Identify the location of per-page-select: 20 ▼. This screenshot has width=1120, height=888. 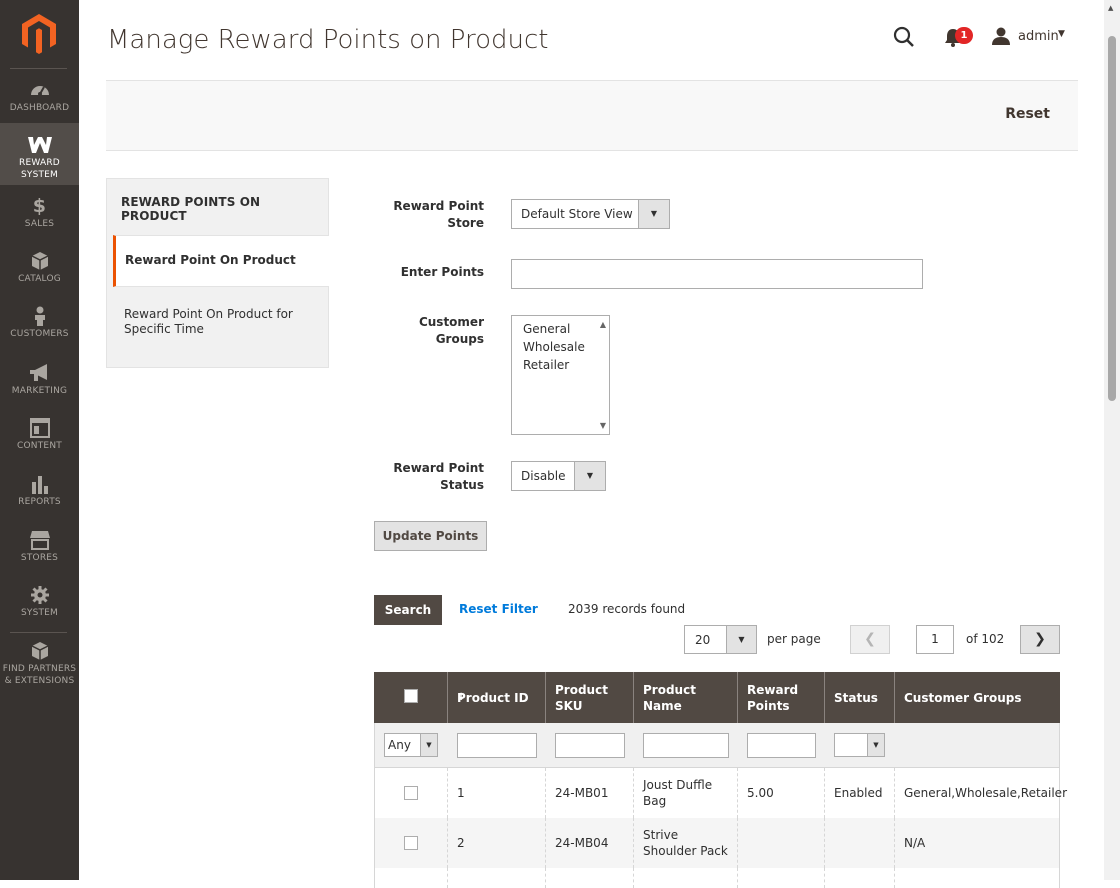
(720, 639).